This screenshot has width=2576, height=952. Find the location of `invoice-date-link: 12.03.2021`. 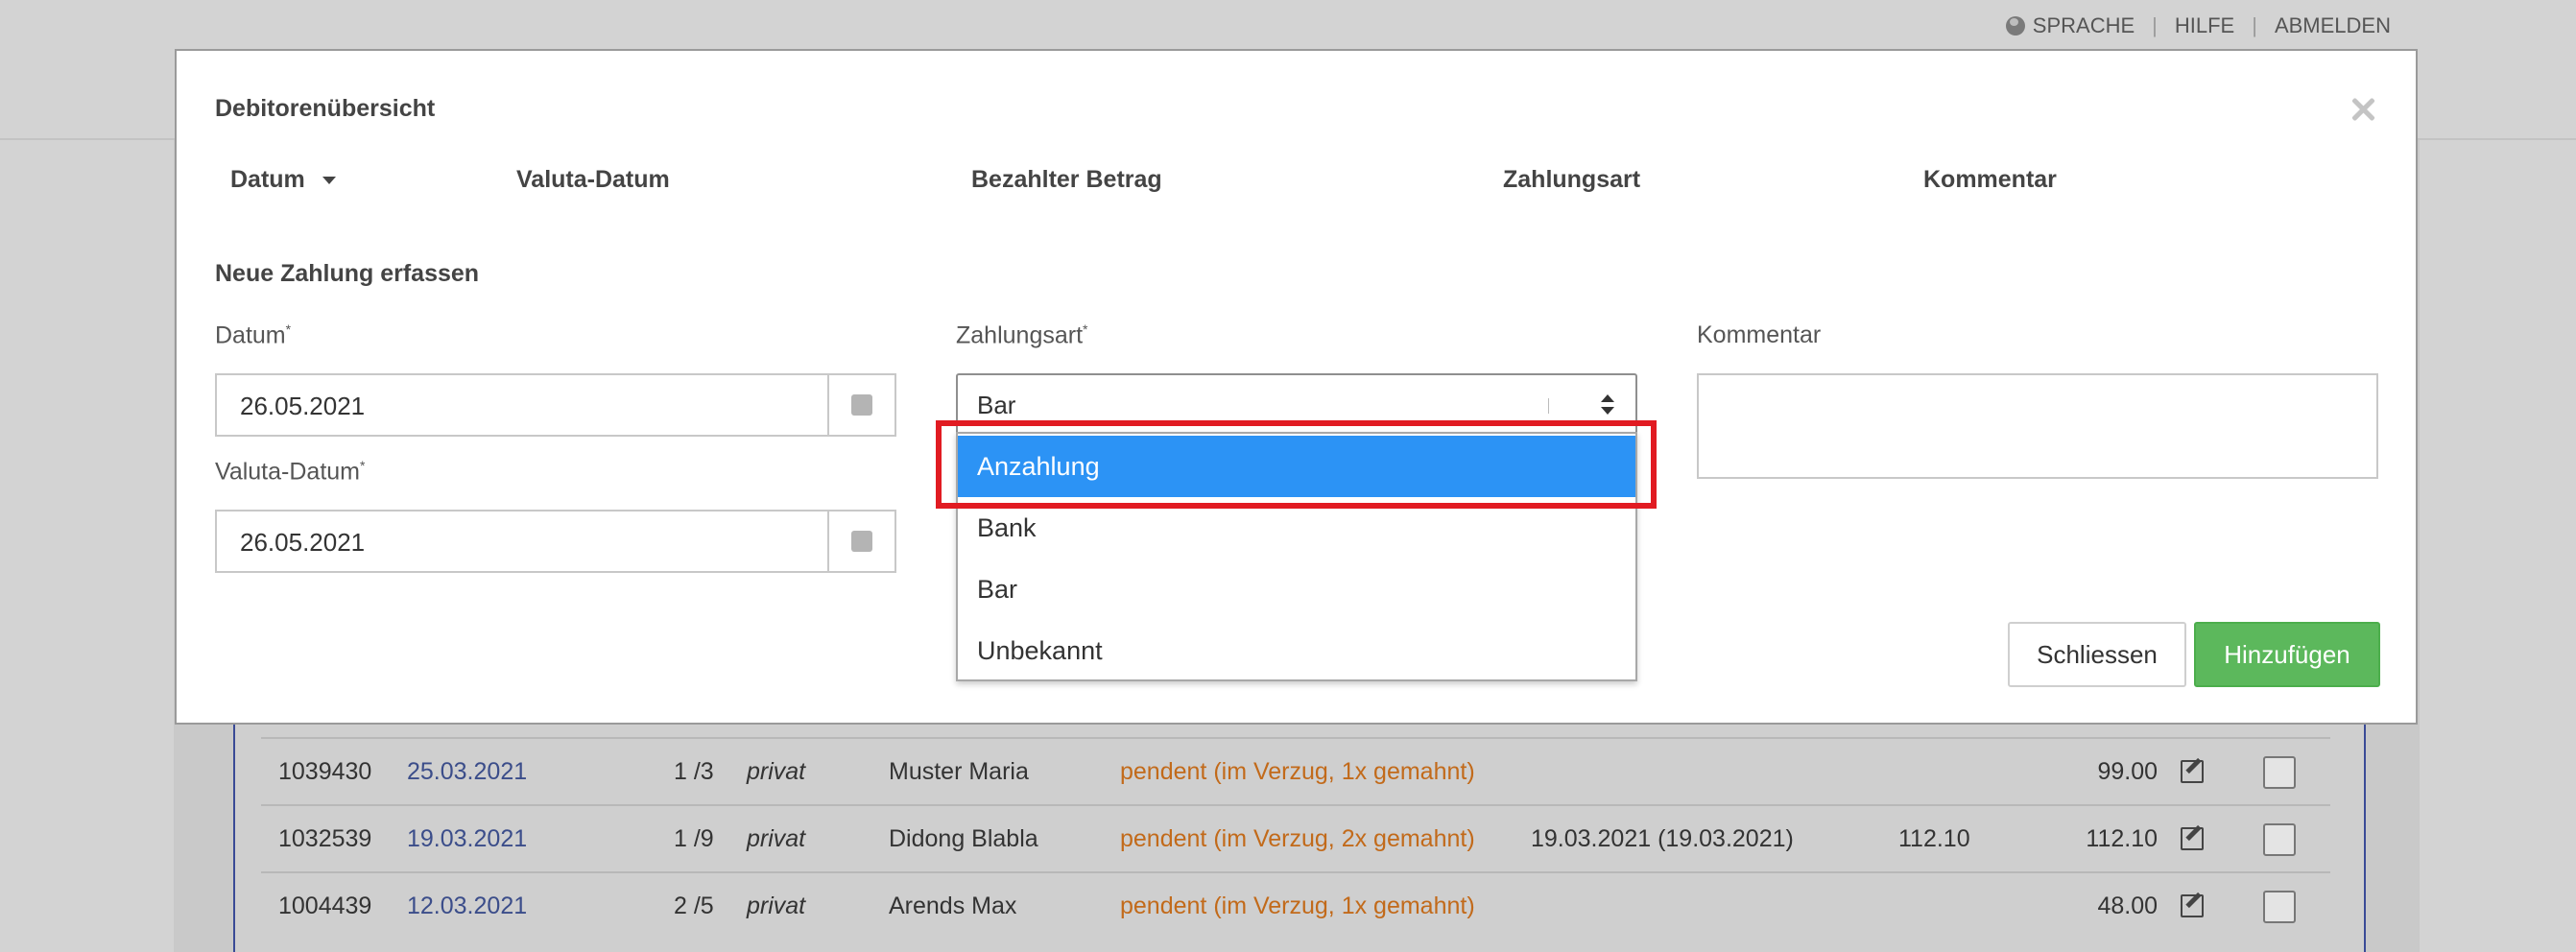

invoice-date-link: 12.03.2021 is located at coordinates (467, 906).